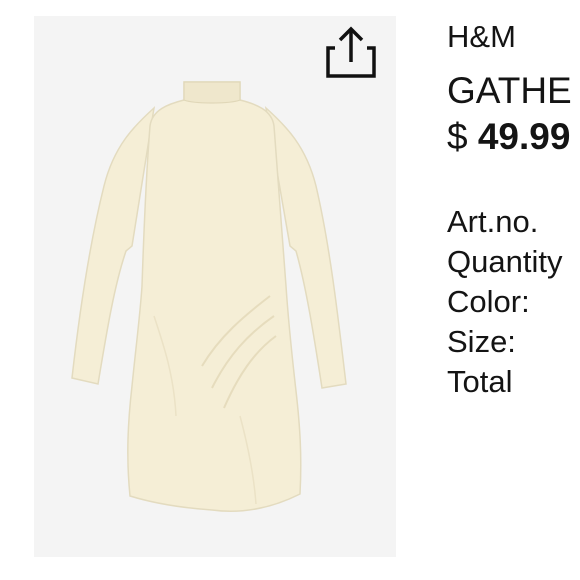 The height and width of the screenshot is (580, 580). What do you see at coordinates (493, 221) in the screenshot?
I see `art-no-label: Art.no.` at bounding box center [493, 221].